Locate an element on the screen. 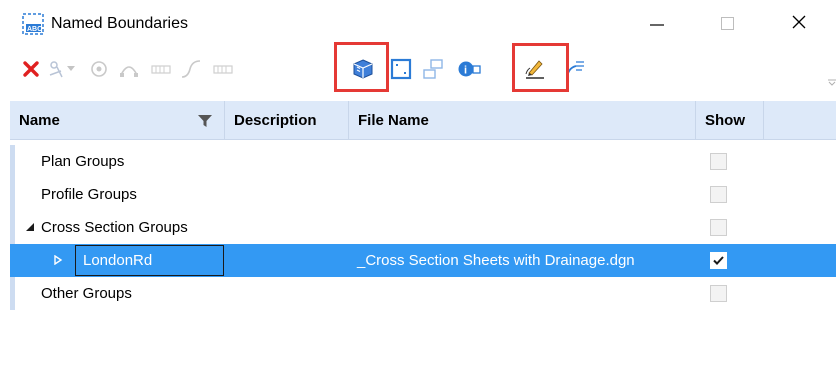 Image resolution: width=836 pixels, height=379 pixels. collapsed-arrow-icon is located at coordinates (58, 260).